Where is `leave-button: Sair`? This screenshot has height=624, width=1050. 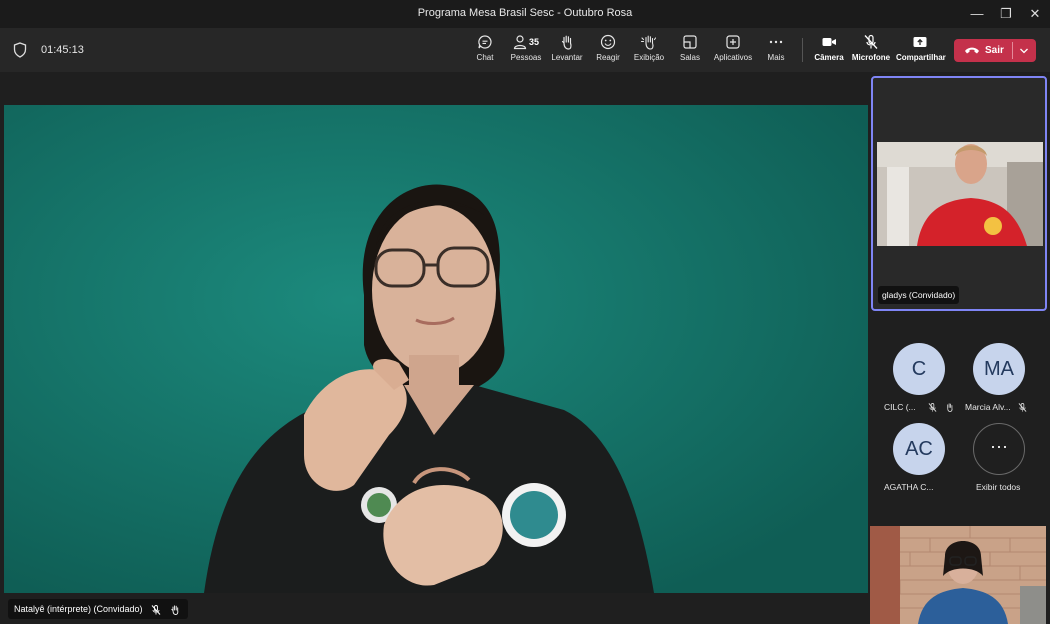
leave-button: Sair is located at coordinates (983, 50).